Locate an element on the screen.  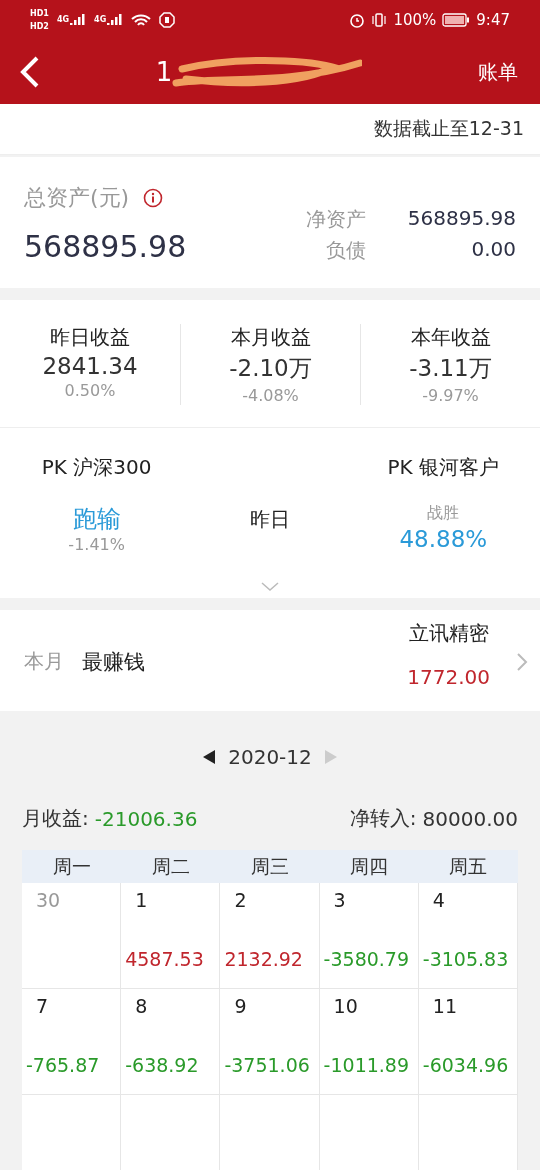
pk-result: 跑输 is located at coordinates (96, 519).